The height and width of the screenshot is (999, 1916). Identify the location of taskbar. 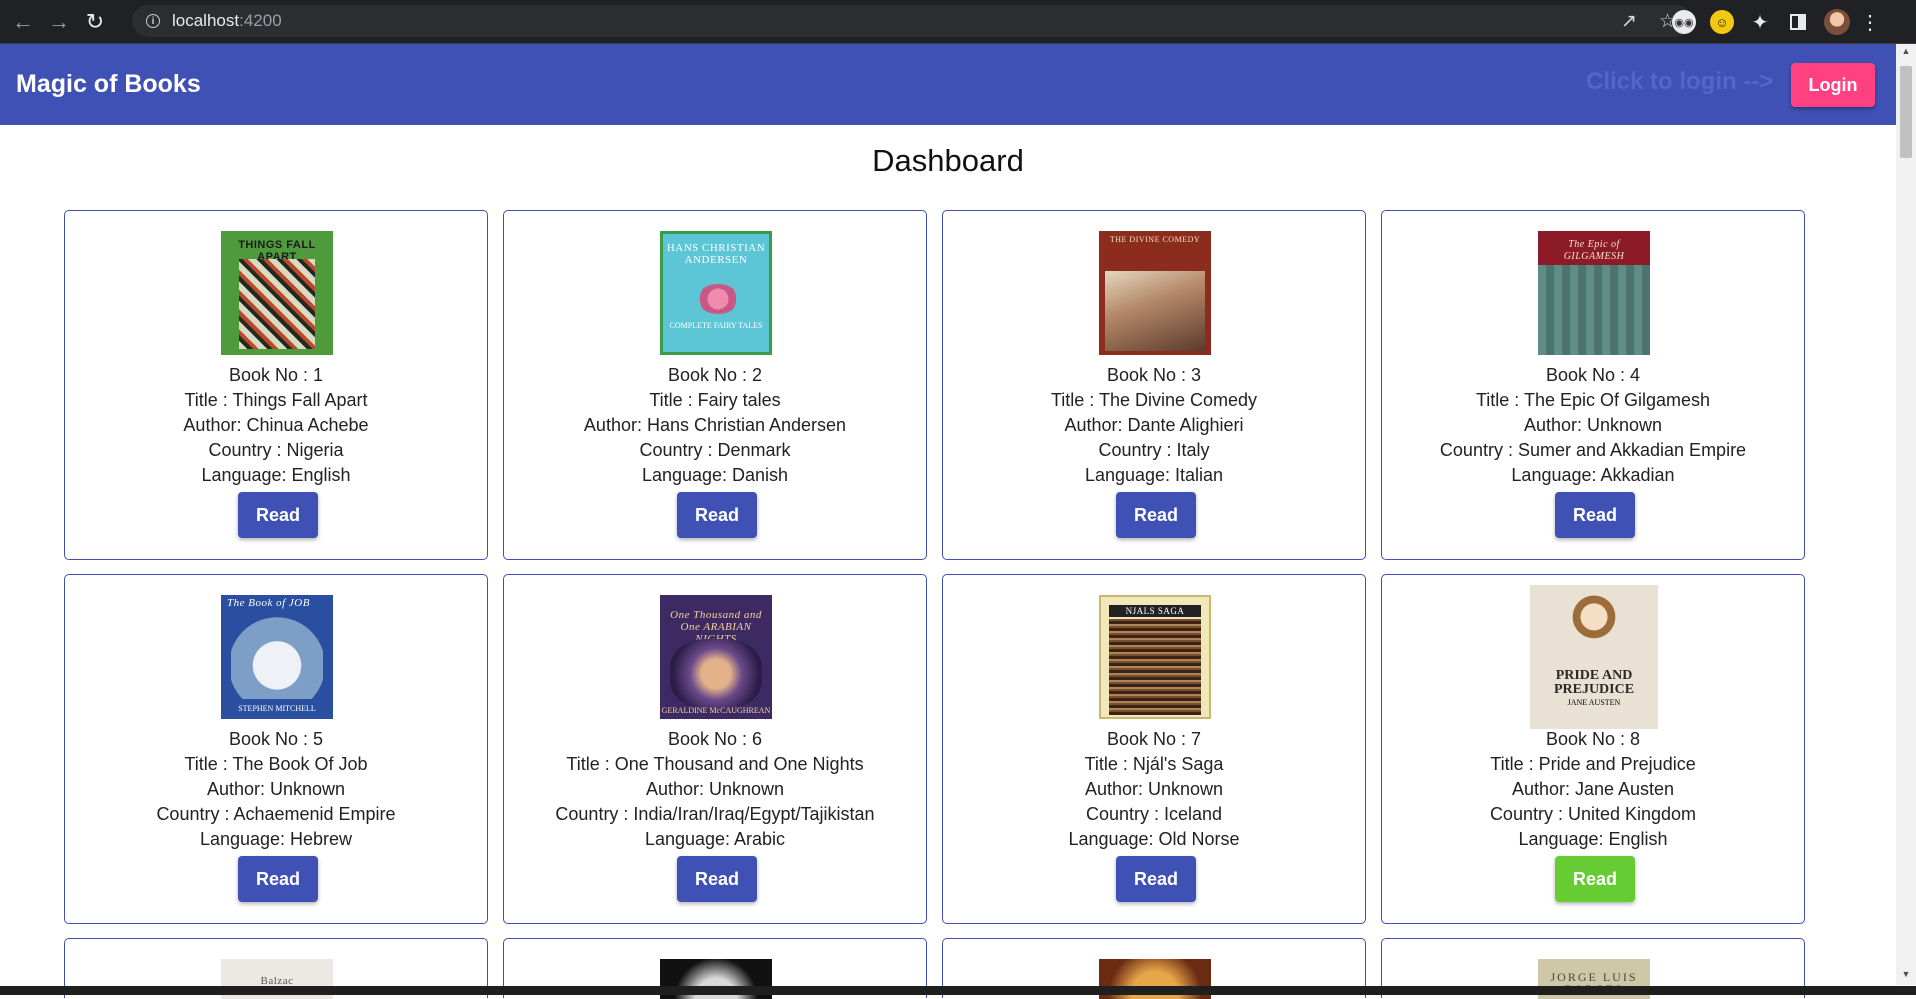
(958, 990).